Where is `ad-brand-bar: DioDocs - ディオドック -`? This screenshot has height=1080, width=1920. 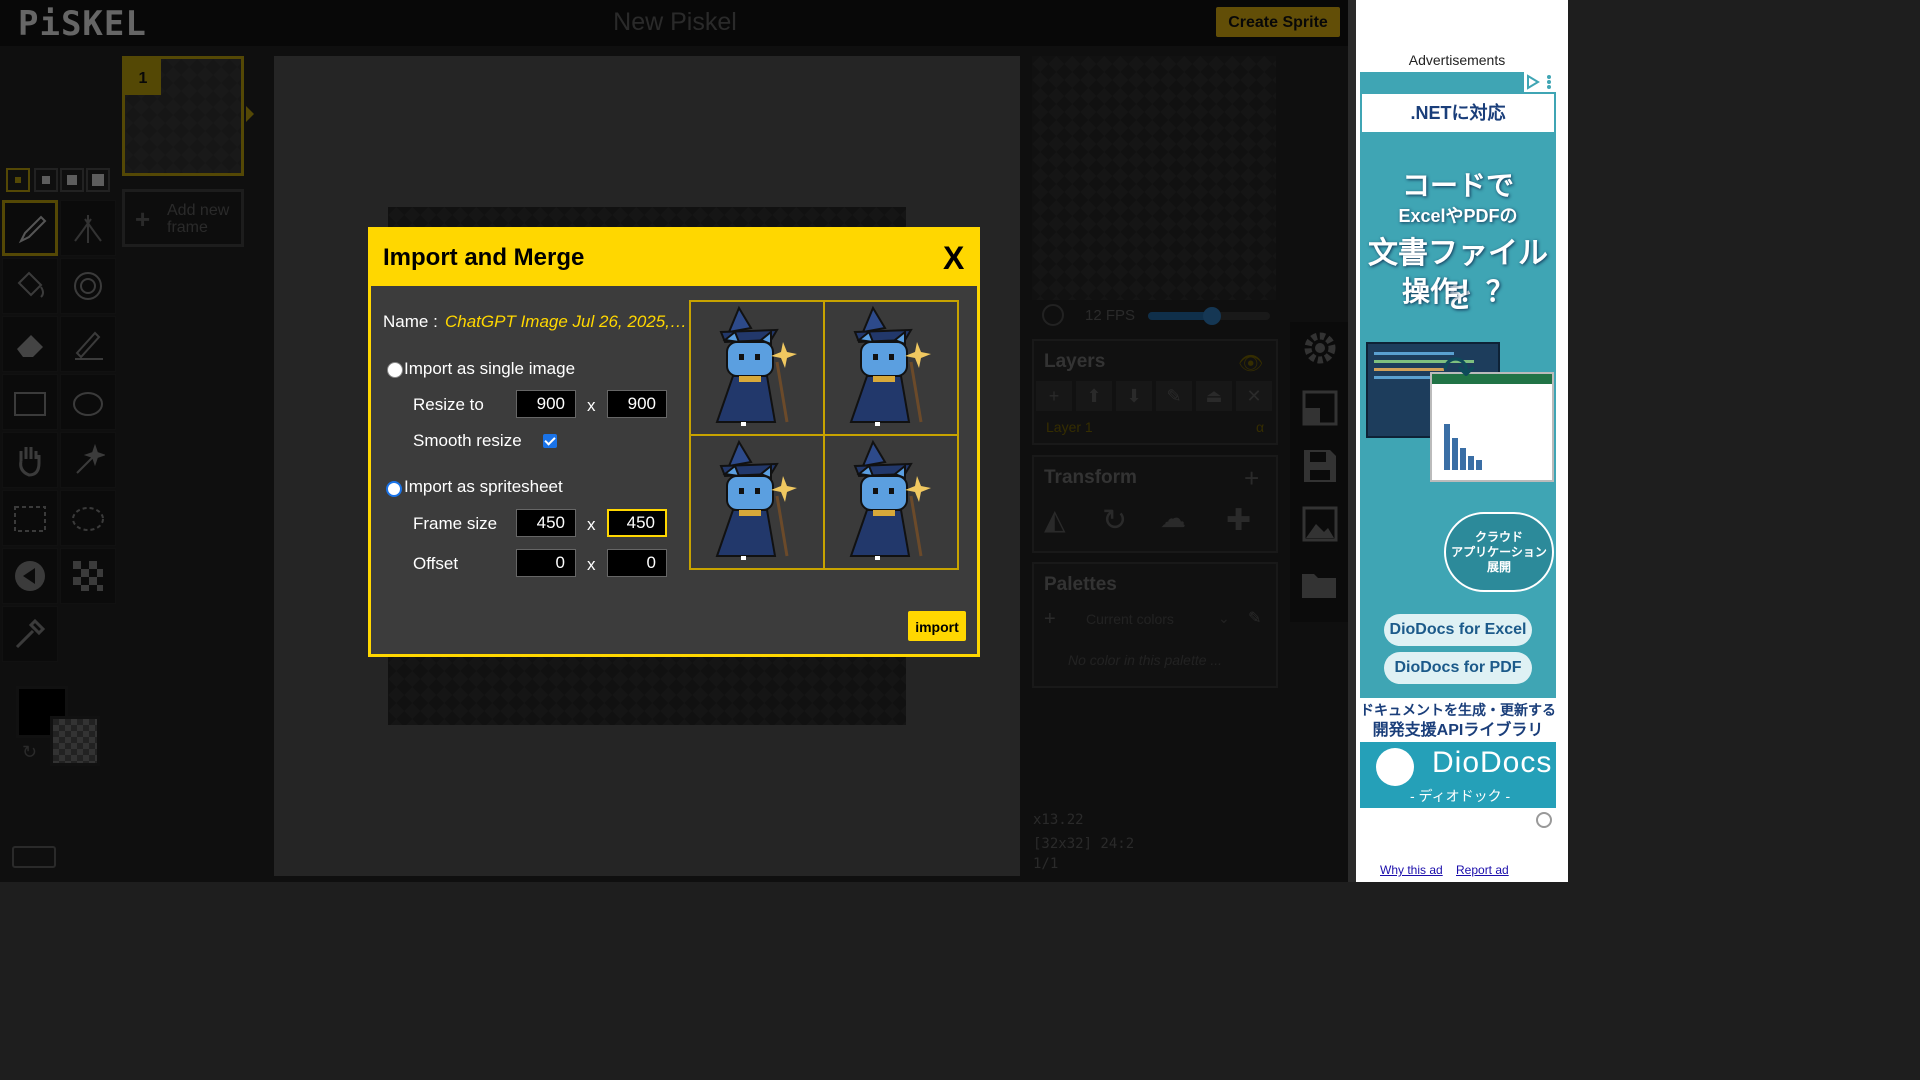 ad-brand-bar: DioDocs - ディオドック - is located at coordinates (1458, 775).